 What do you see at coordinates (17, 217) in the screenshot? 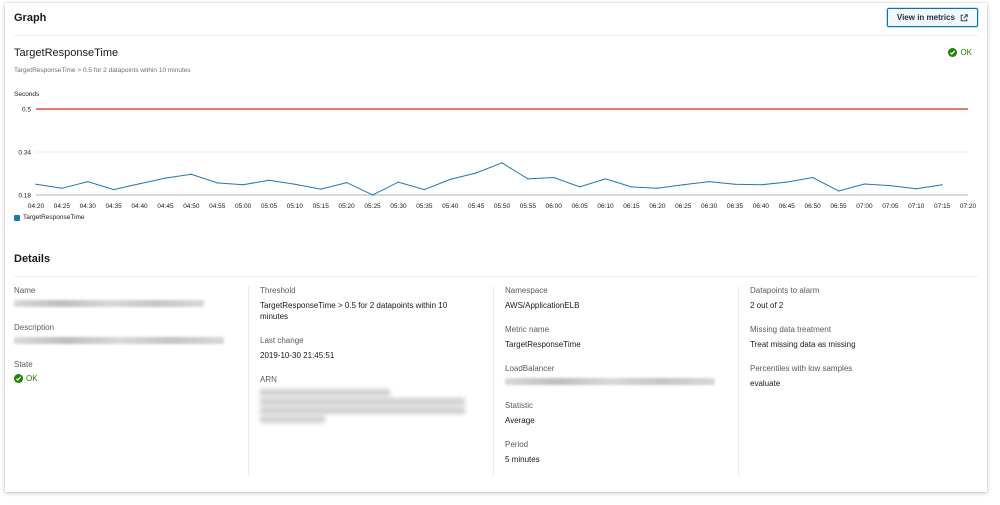
I see `legend-swatch` at bounding box center [17, 217].